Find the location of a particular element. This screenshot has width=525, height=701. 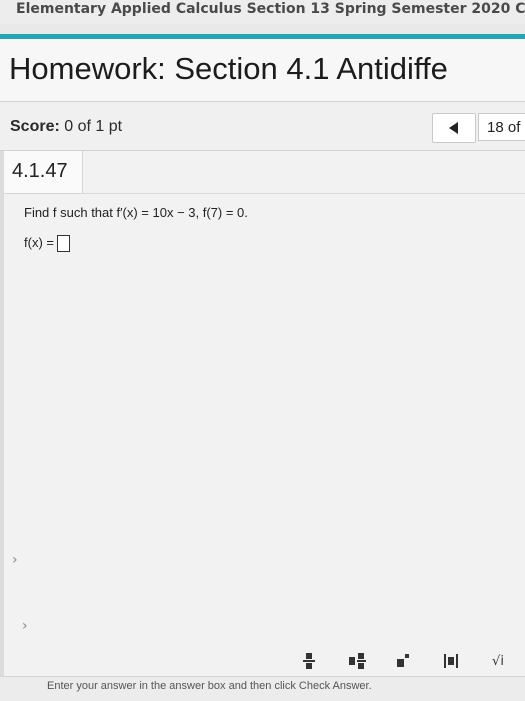

answer-row: f(x) = is located at coordinates (47, 244).